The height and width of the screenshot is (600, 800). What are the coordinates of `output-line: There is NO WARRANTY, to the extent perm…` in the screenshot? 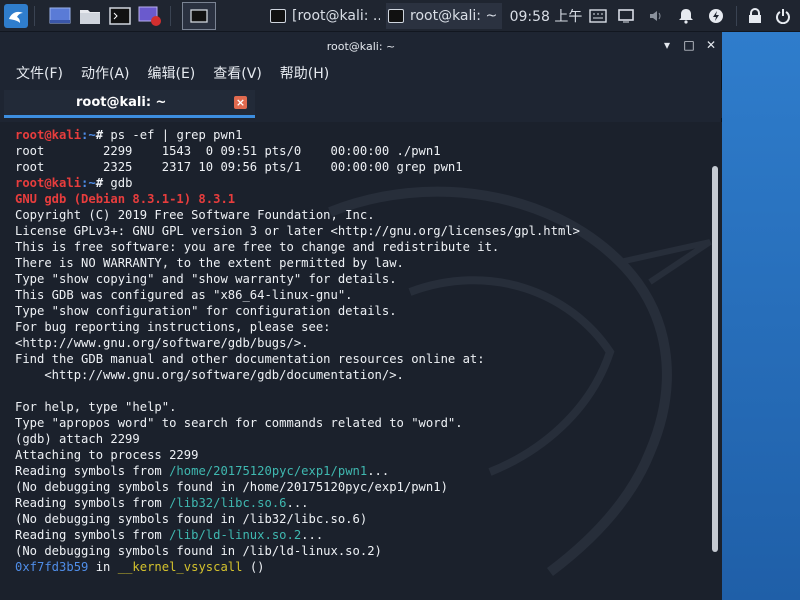 It's located at (209, 263).